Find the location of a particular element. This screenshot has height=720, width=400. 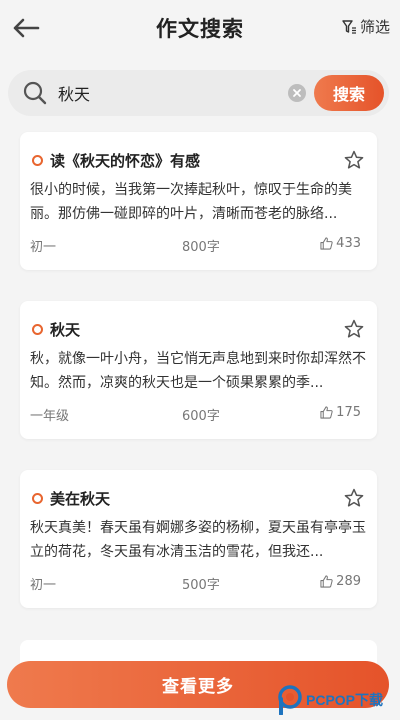

like-count: 289 is located at coordinates (348, 581).